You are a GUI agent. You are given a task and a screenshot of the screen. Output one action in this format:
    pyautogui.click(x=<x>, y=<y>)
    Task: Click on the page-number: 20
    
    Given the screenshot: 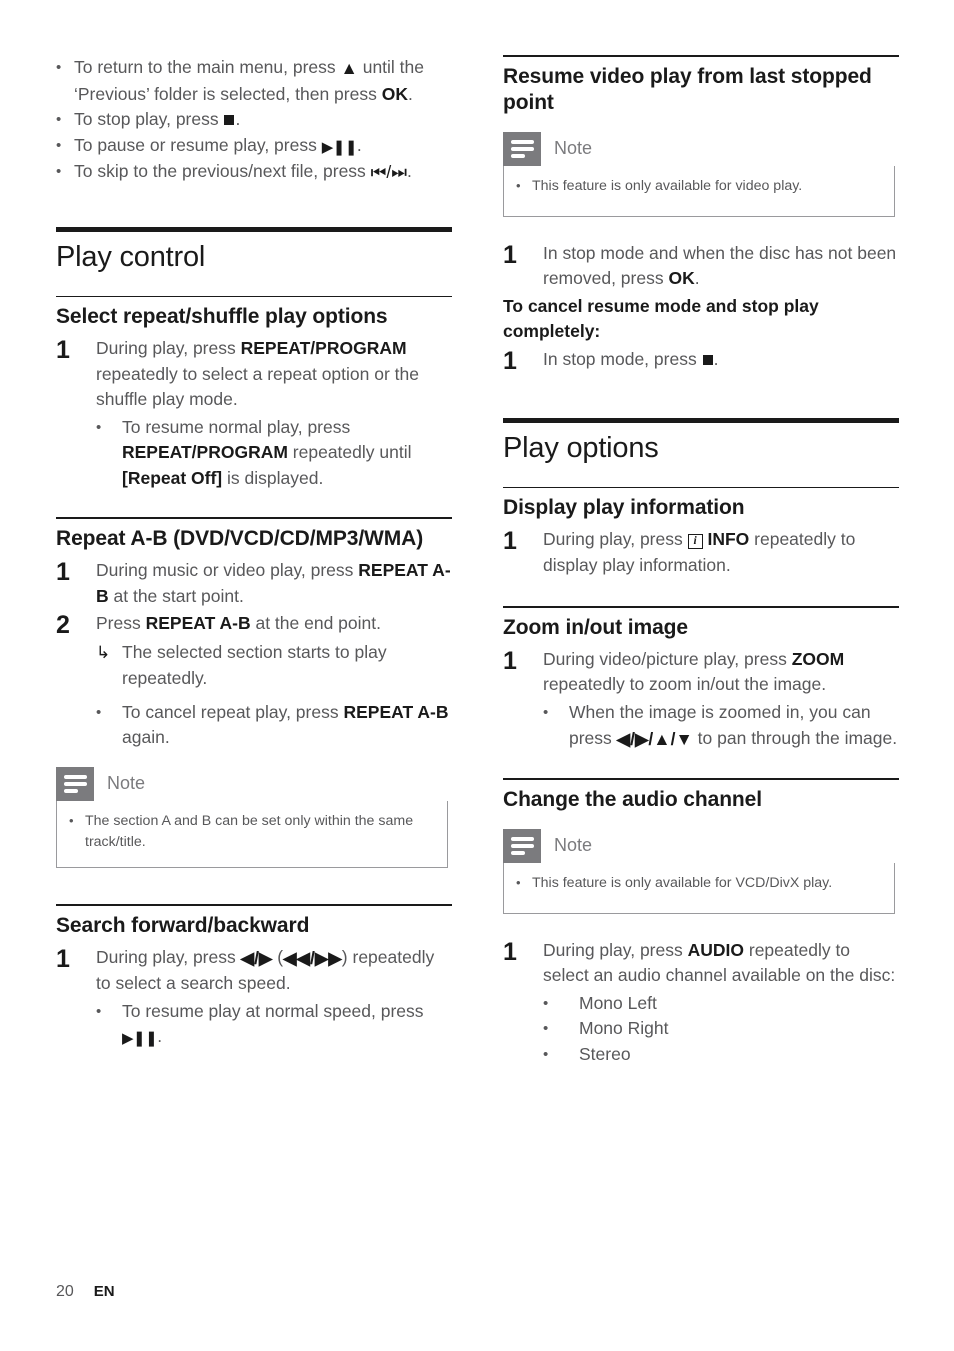 What is the action you would take?
    pyautogui.click(x=65, y=1291)
    